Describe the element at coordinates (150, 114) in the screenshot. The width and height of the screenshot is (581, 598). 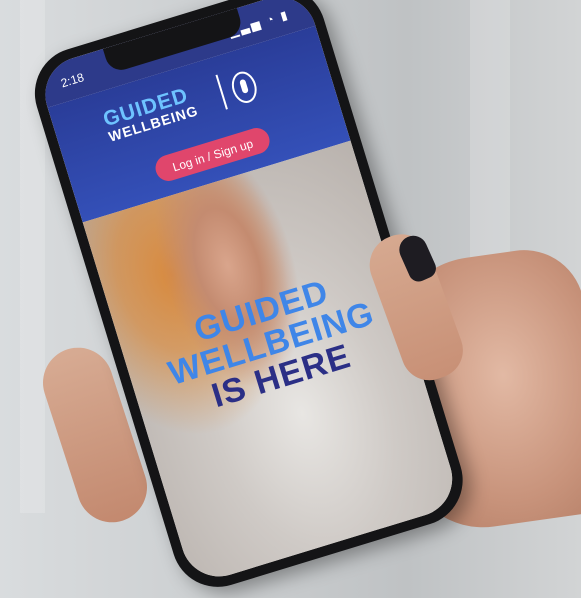
I see `app-logo: GUIDED WELLBEING` at that location.